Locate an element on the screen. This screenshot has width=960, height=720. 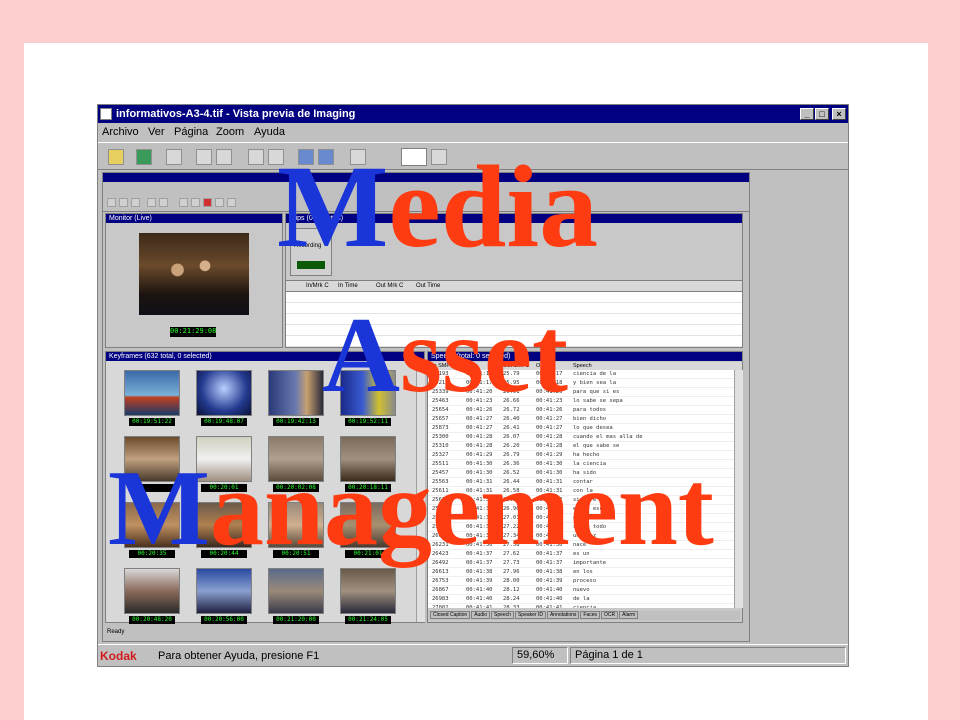
monitor-video is located at coordinates (194, 274).